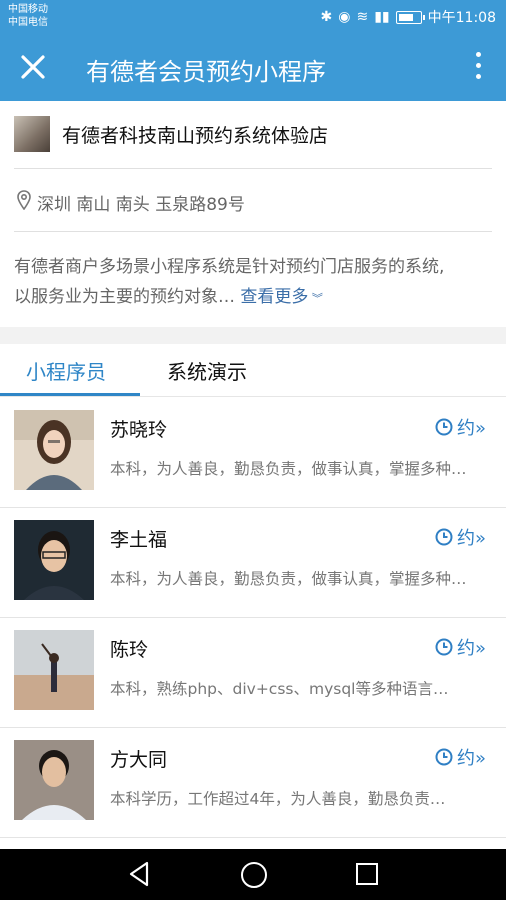  I want to click on close-icon, so click(33, 67).